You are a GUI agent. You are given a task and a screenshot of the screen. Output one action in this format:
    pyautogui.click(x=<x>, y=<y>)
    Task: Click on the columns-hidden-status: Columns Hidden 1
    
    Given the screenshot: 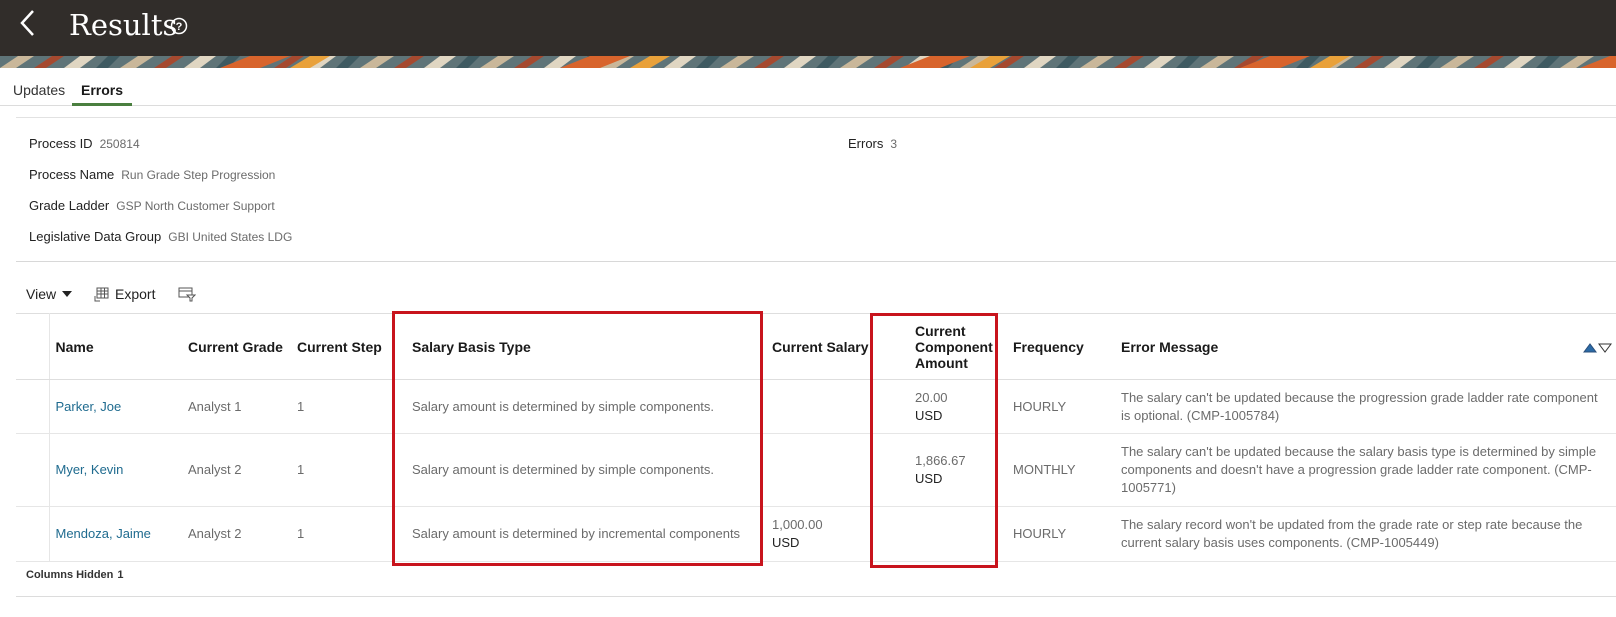 What is the action you would take?
    pyautogui.click(x=75, y=575)
    